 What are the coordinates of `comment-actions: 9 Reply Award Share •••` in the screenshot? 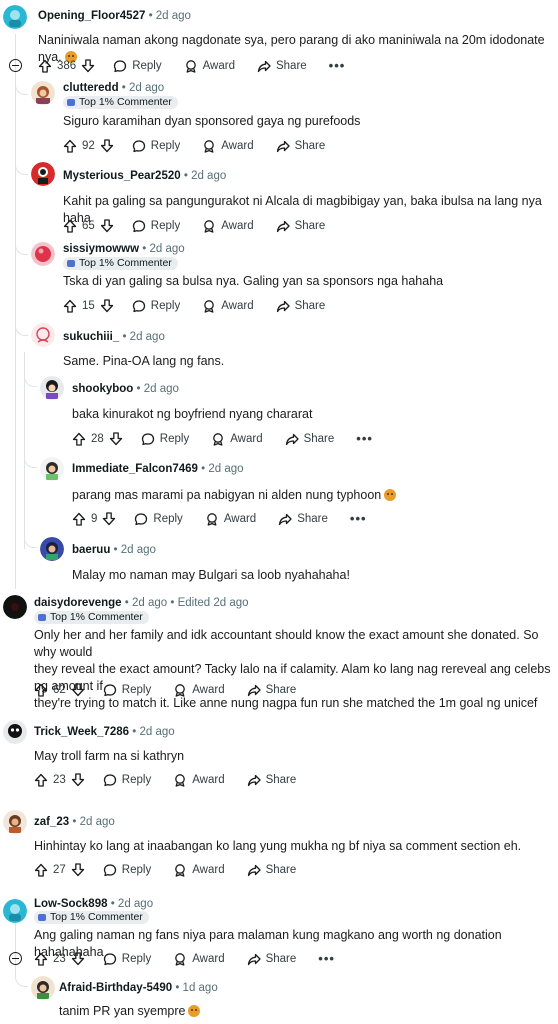 It's located at (219, 519).